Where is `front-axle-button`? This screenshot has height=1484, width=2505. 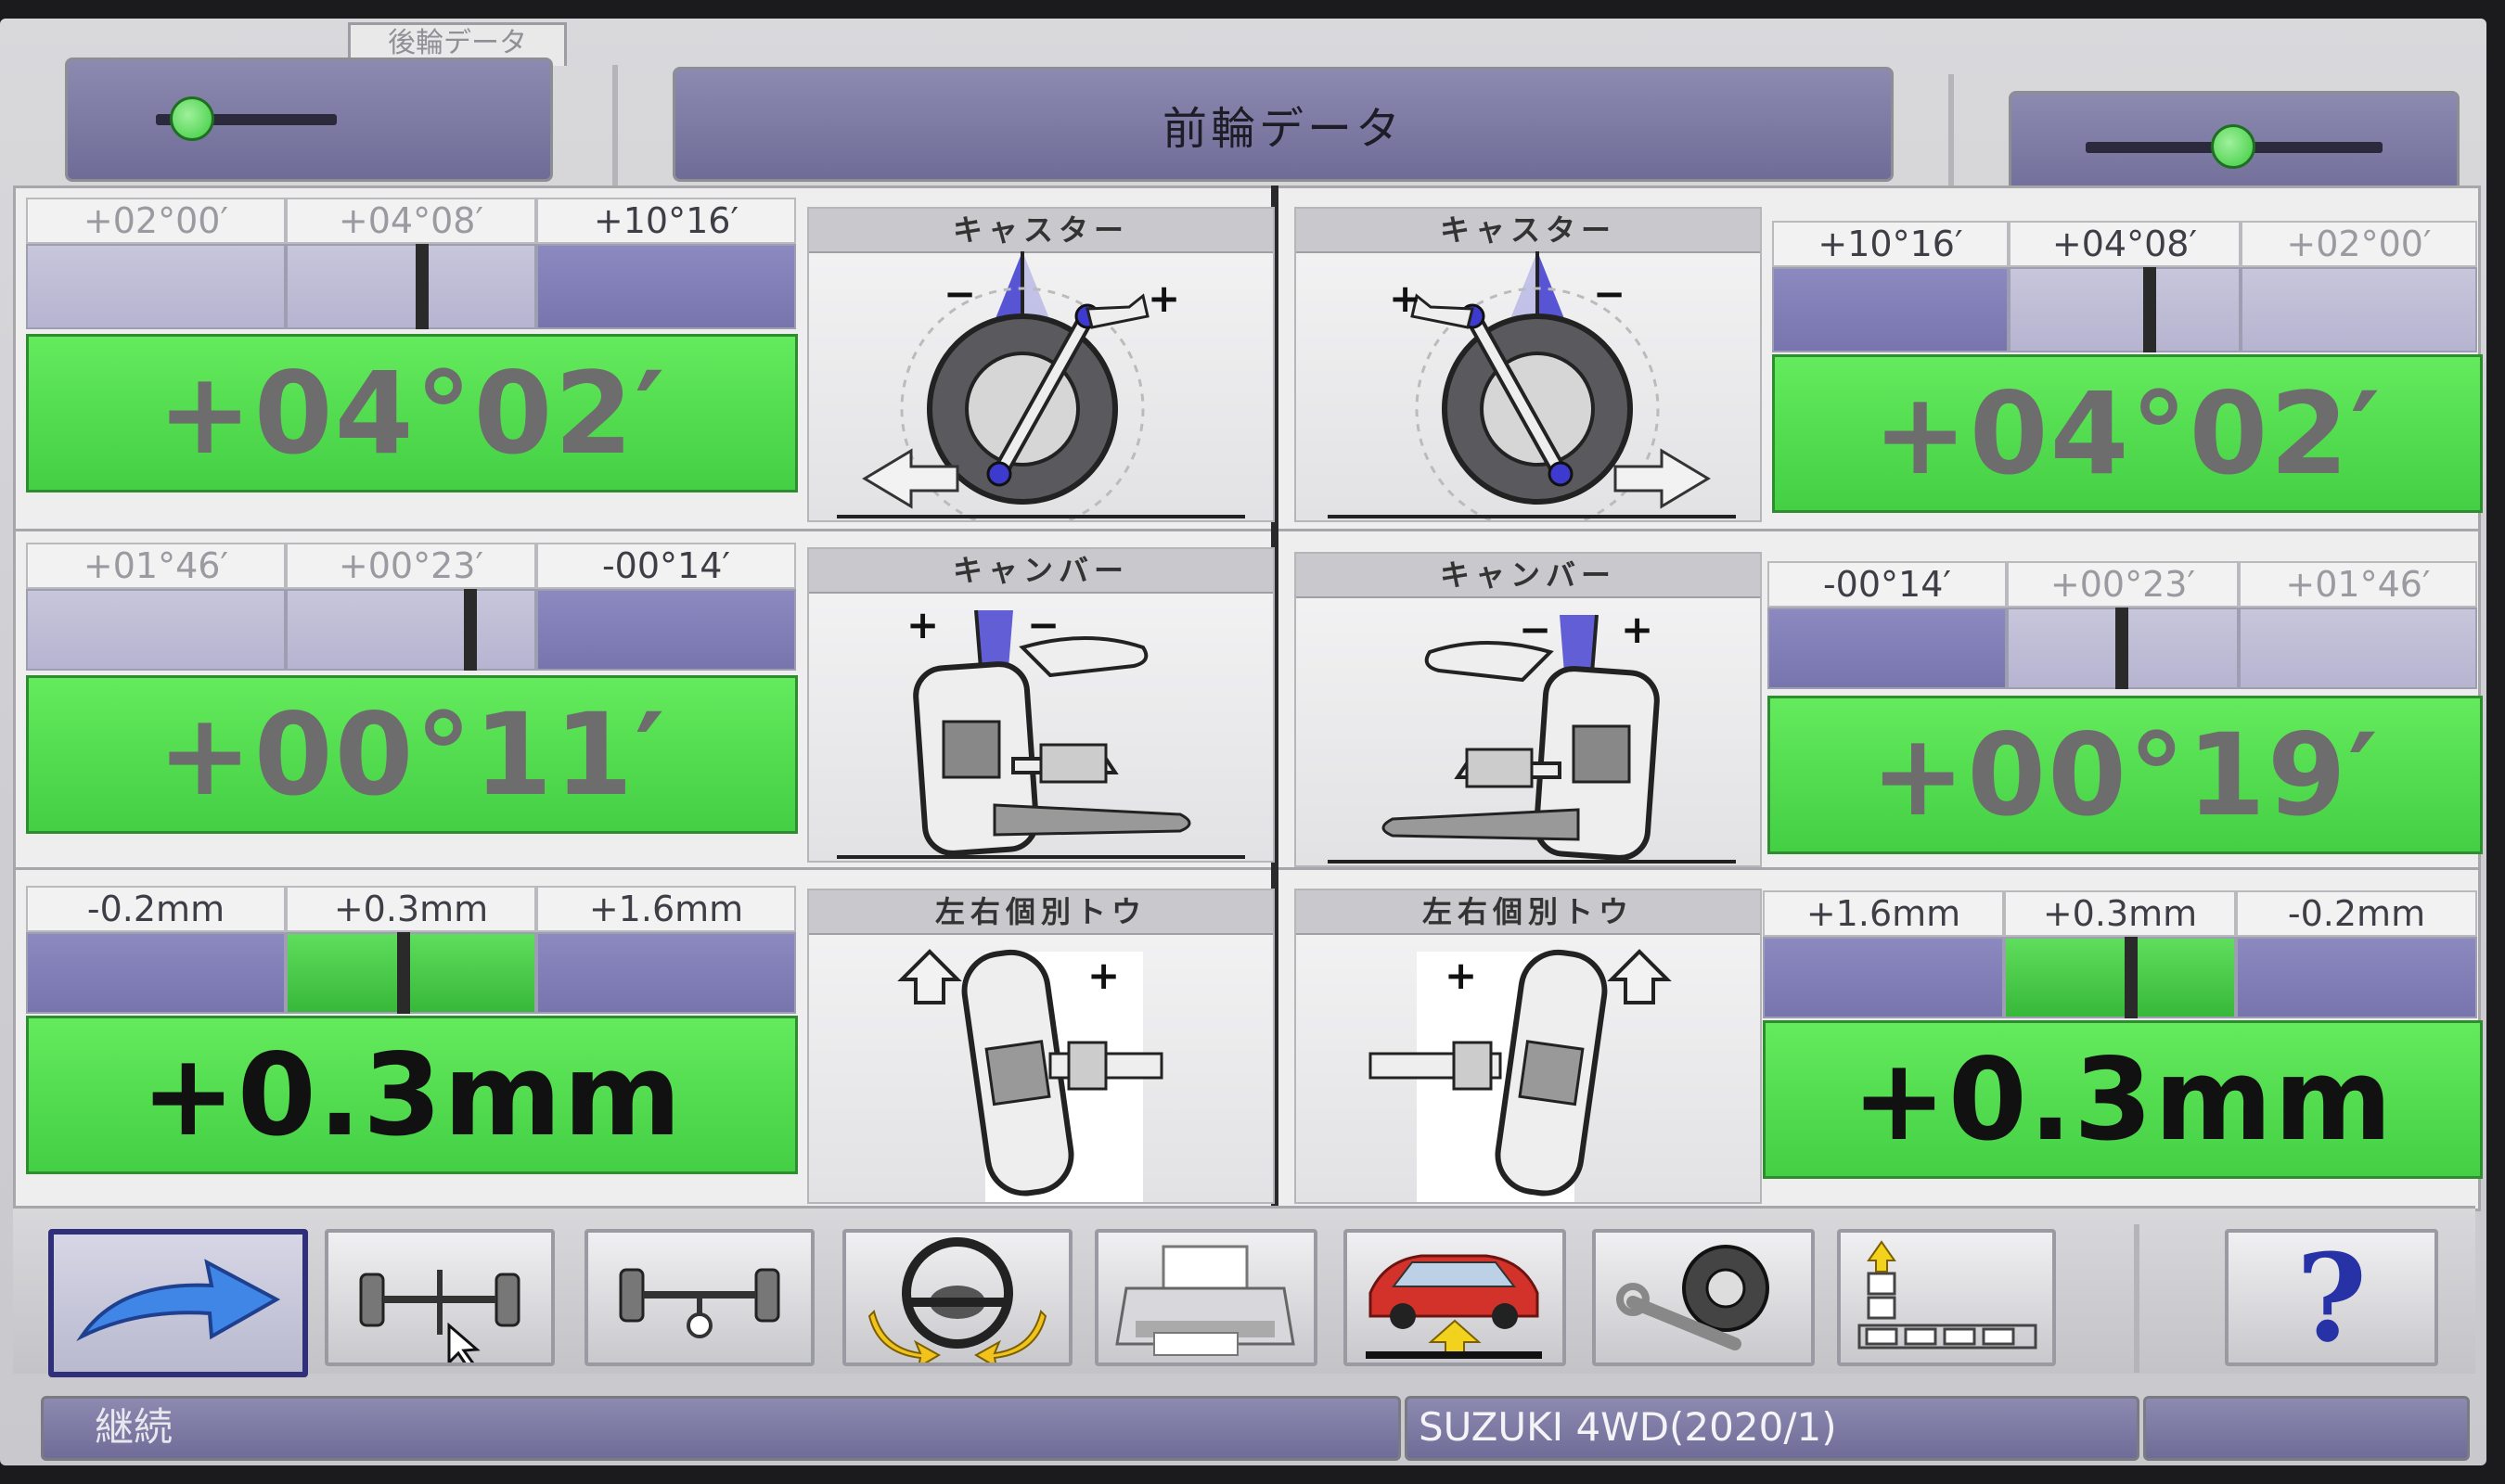 front-axle-button is located at coordinates (440, 1297).